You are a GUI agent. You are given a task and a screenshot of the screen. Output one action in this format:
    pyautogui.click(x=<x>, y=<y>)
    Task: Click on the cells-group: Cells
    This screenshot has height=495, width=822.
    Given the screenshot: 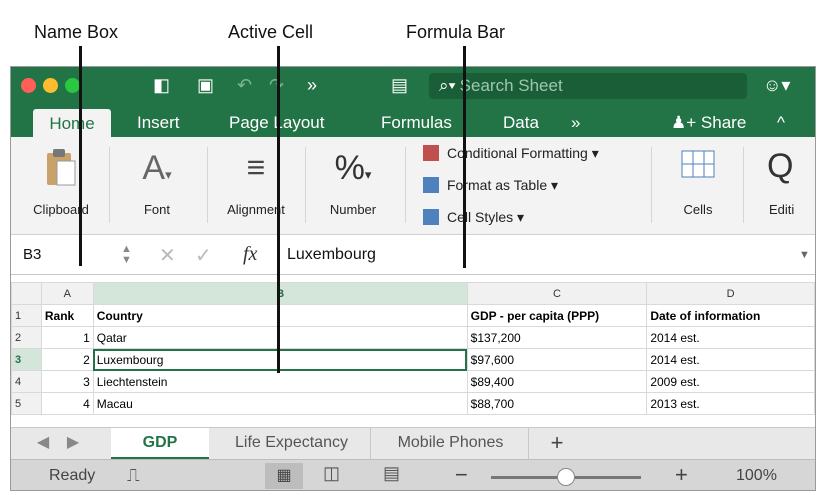 What is the action you would take?
    pyautogui.click(x=698, y=186)
    